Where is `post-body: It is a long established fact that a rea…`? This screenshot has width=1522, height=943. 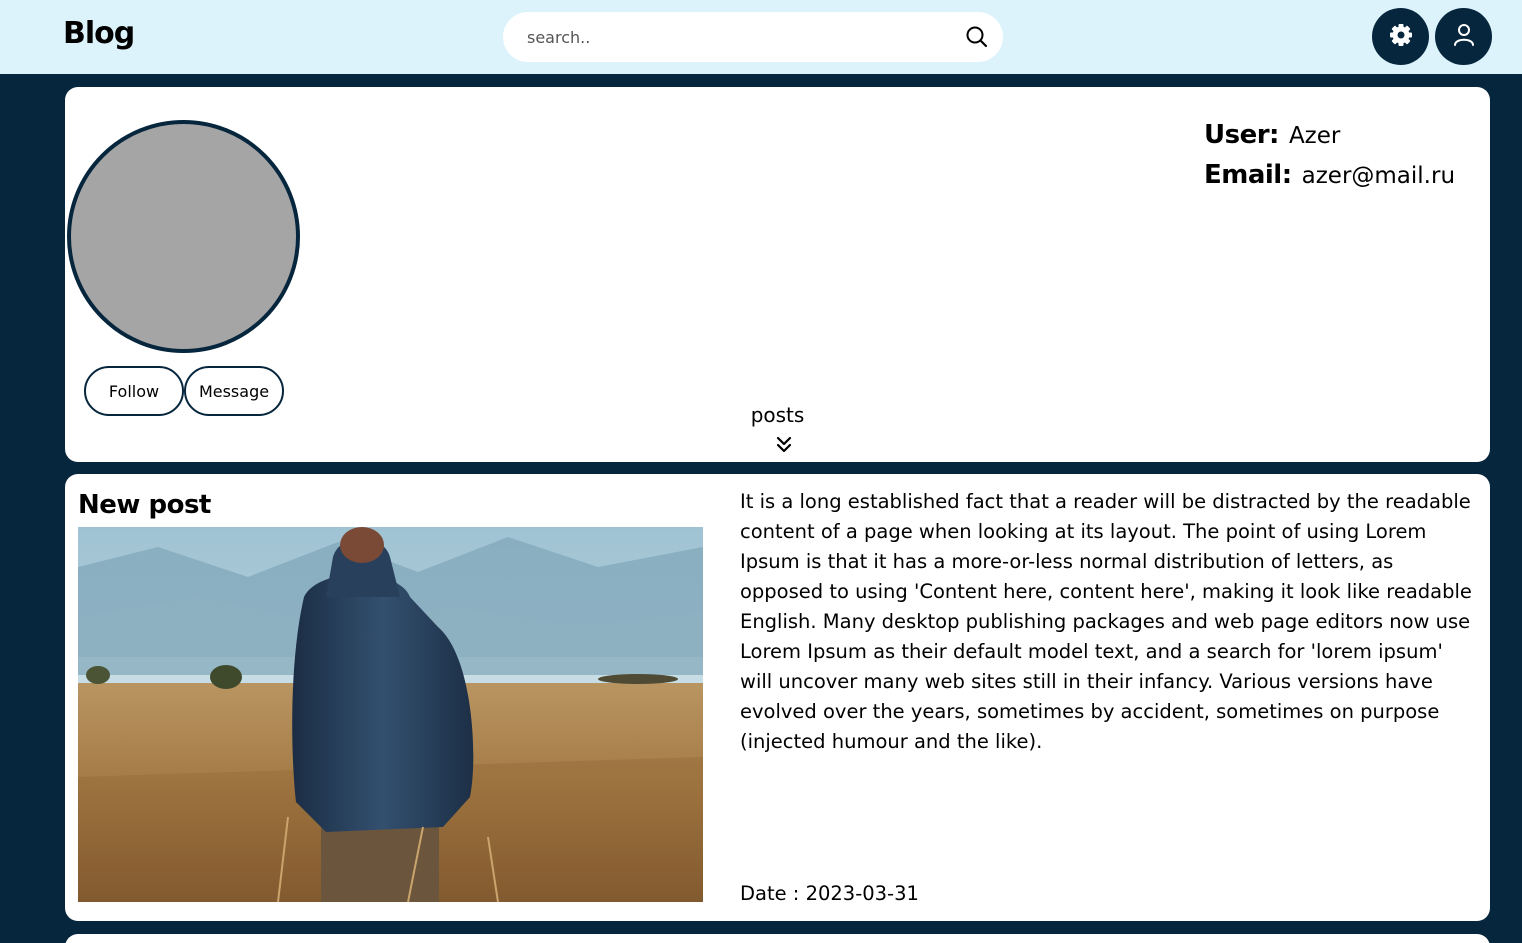 post-body: It is a long established fact that a rea… is located at coordinates (1106, 621).